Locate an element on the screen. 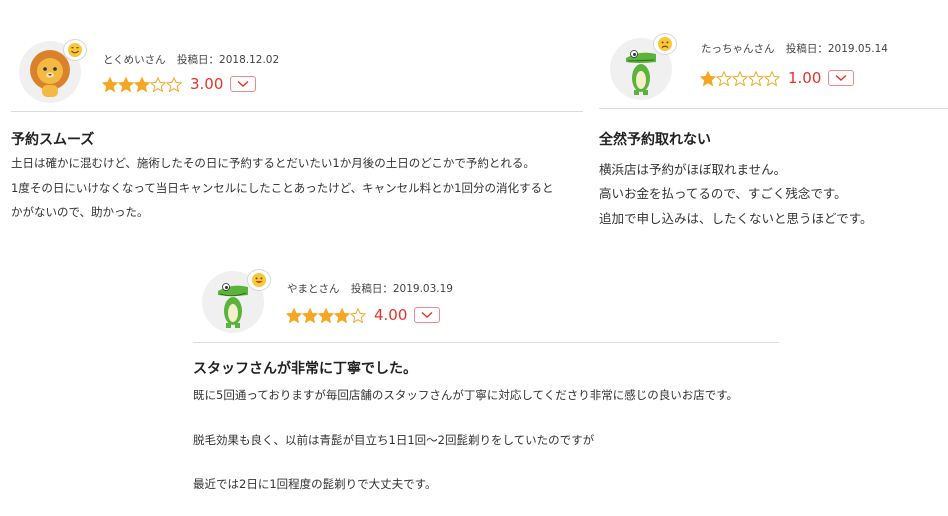 Image resolution: width=948 pixels, height=516 pixels. rating-row: 1.00 is located at coordinates (777, 78).